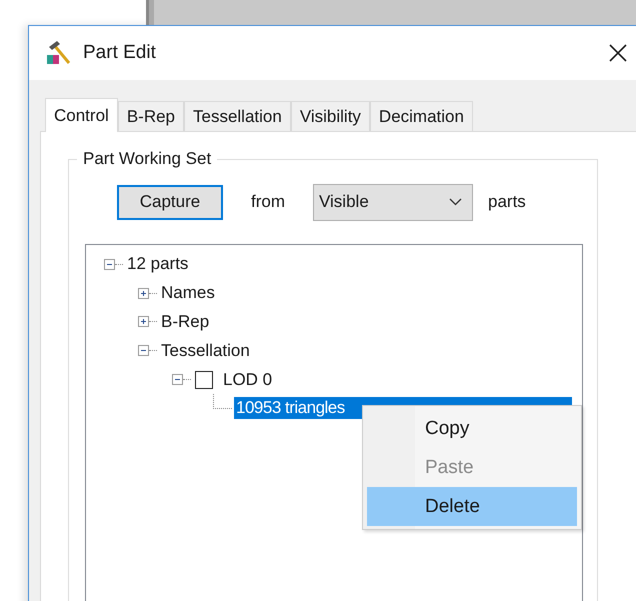  I want to click on tab: Control, so click(81, 115).